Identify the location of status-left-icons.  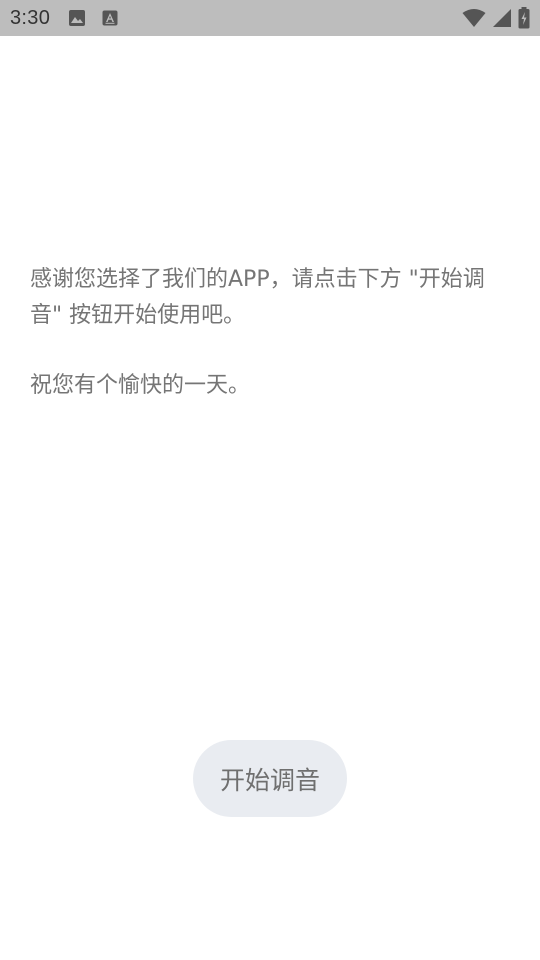
(93, 18).